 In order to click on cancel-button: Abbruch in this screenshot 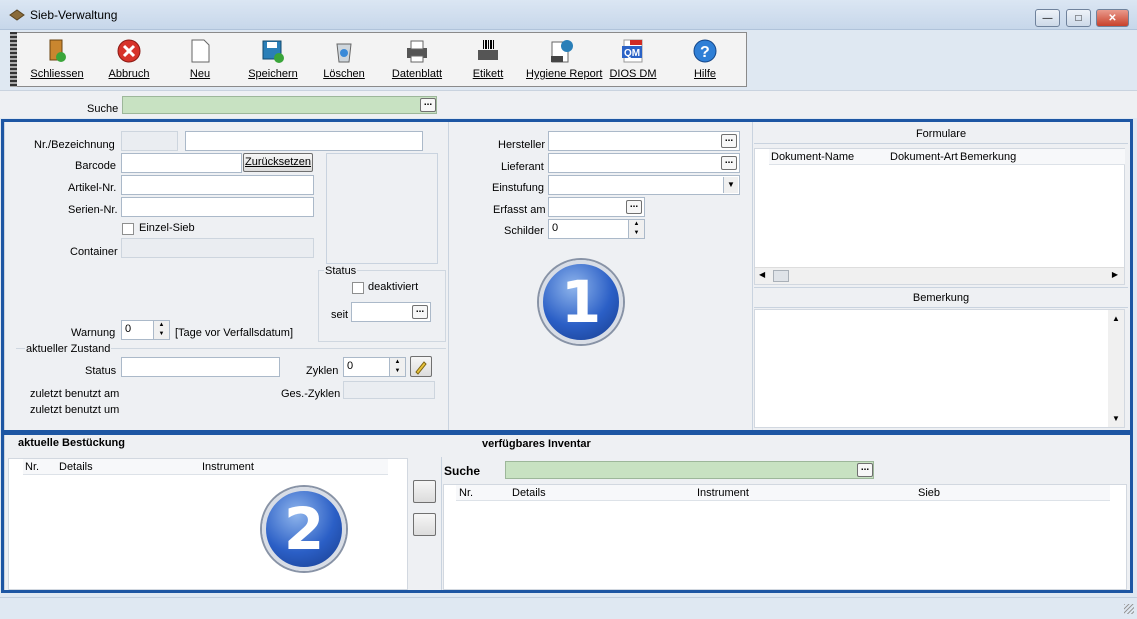, I will do `click(129, 61)`.